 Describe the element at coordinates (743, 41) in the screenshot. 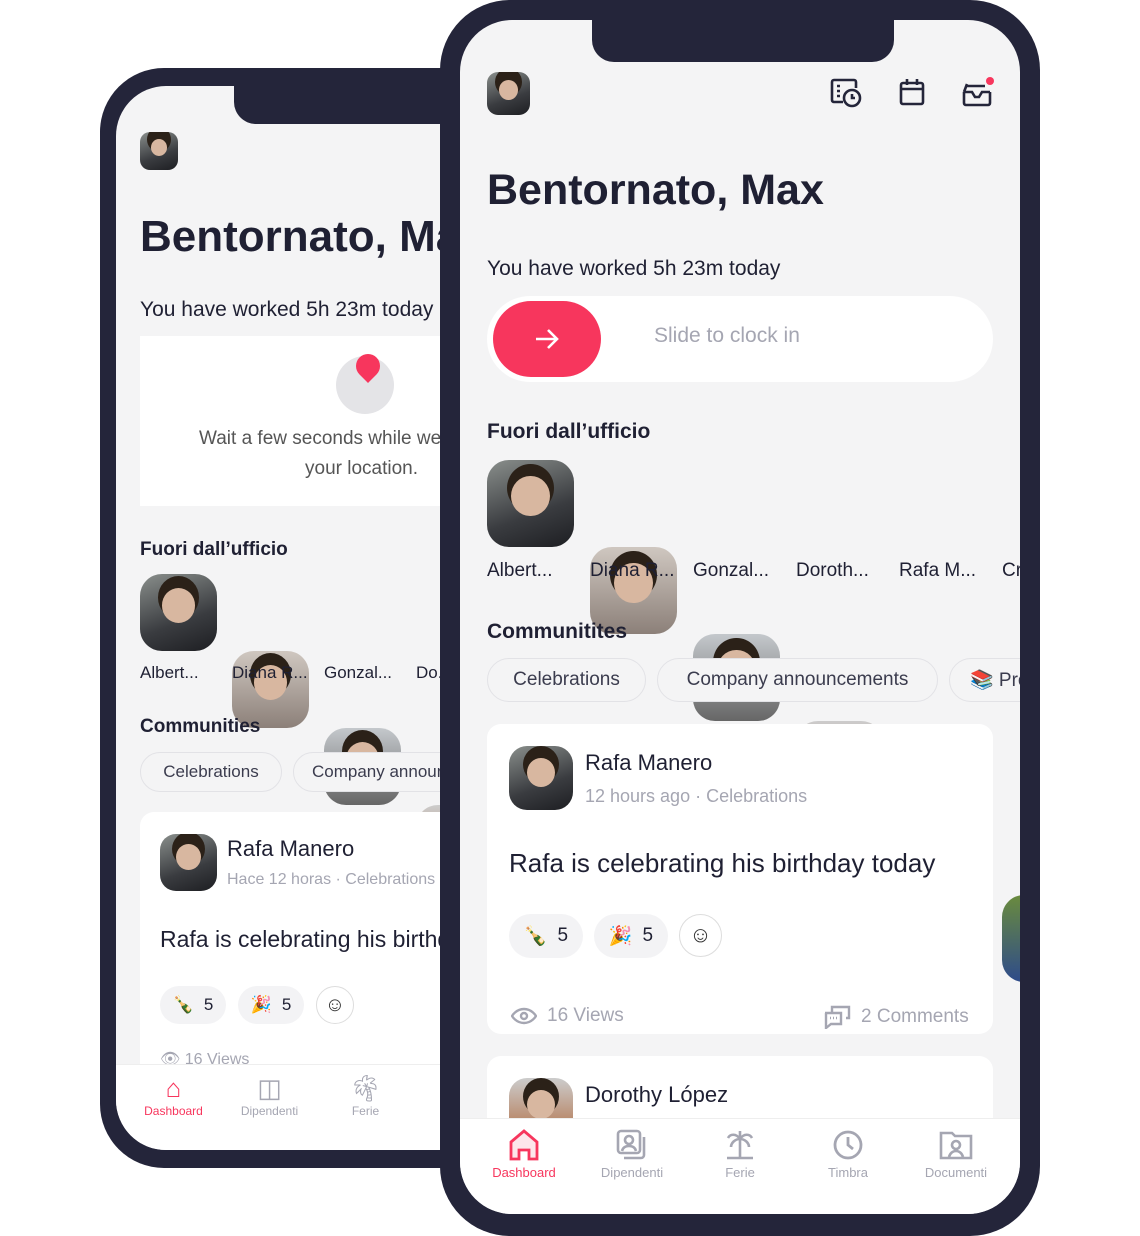

I see `notch` at that location.